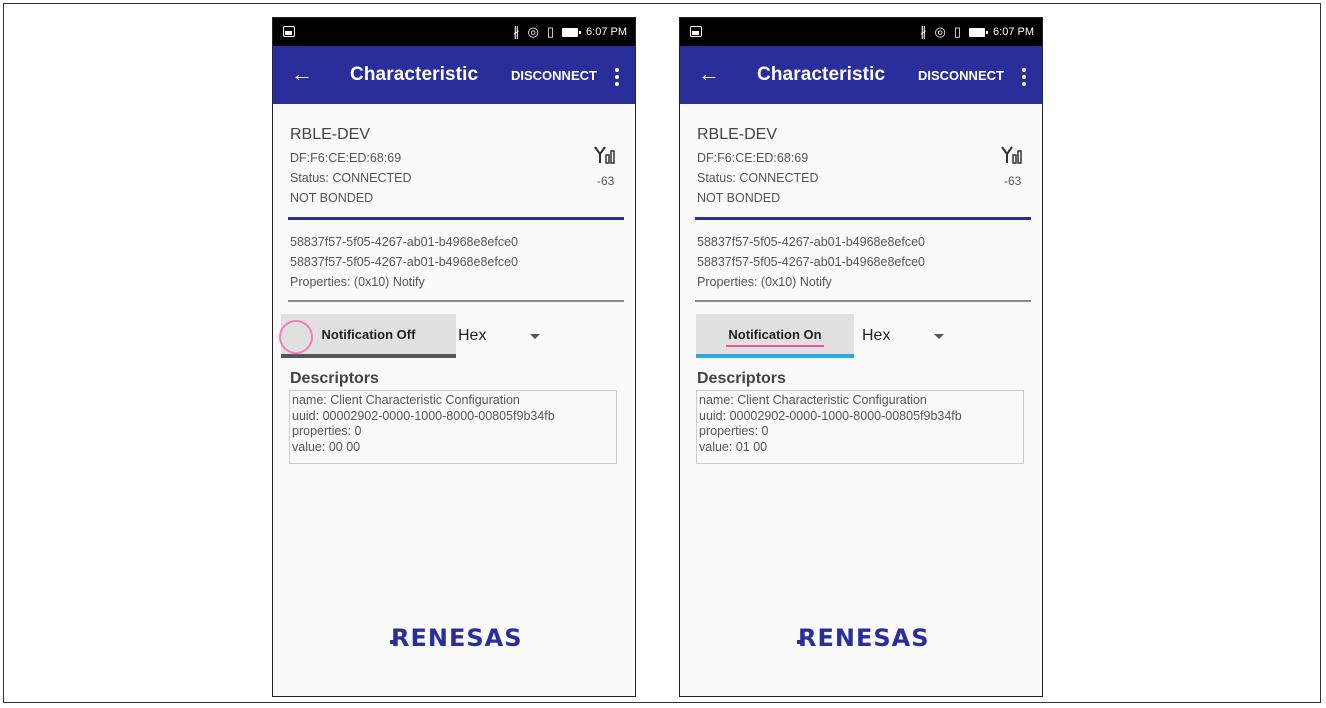 This screenshot has width=1326, height=708. I want to click on notification-button-label: Notification Off, so click(368, 334).